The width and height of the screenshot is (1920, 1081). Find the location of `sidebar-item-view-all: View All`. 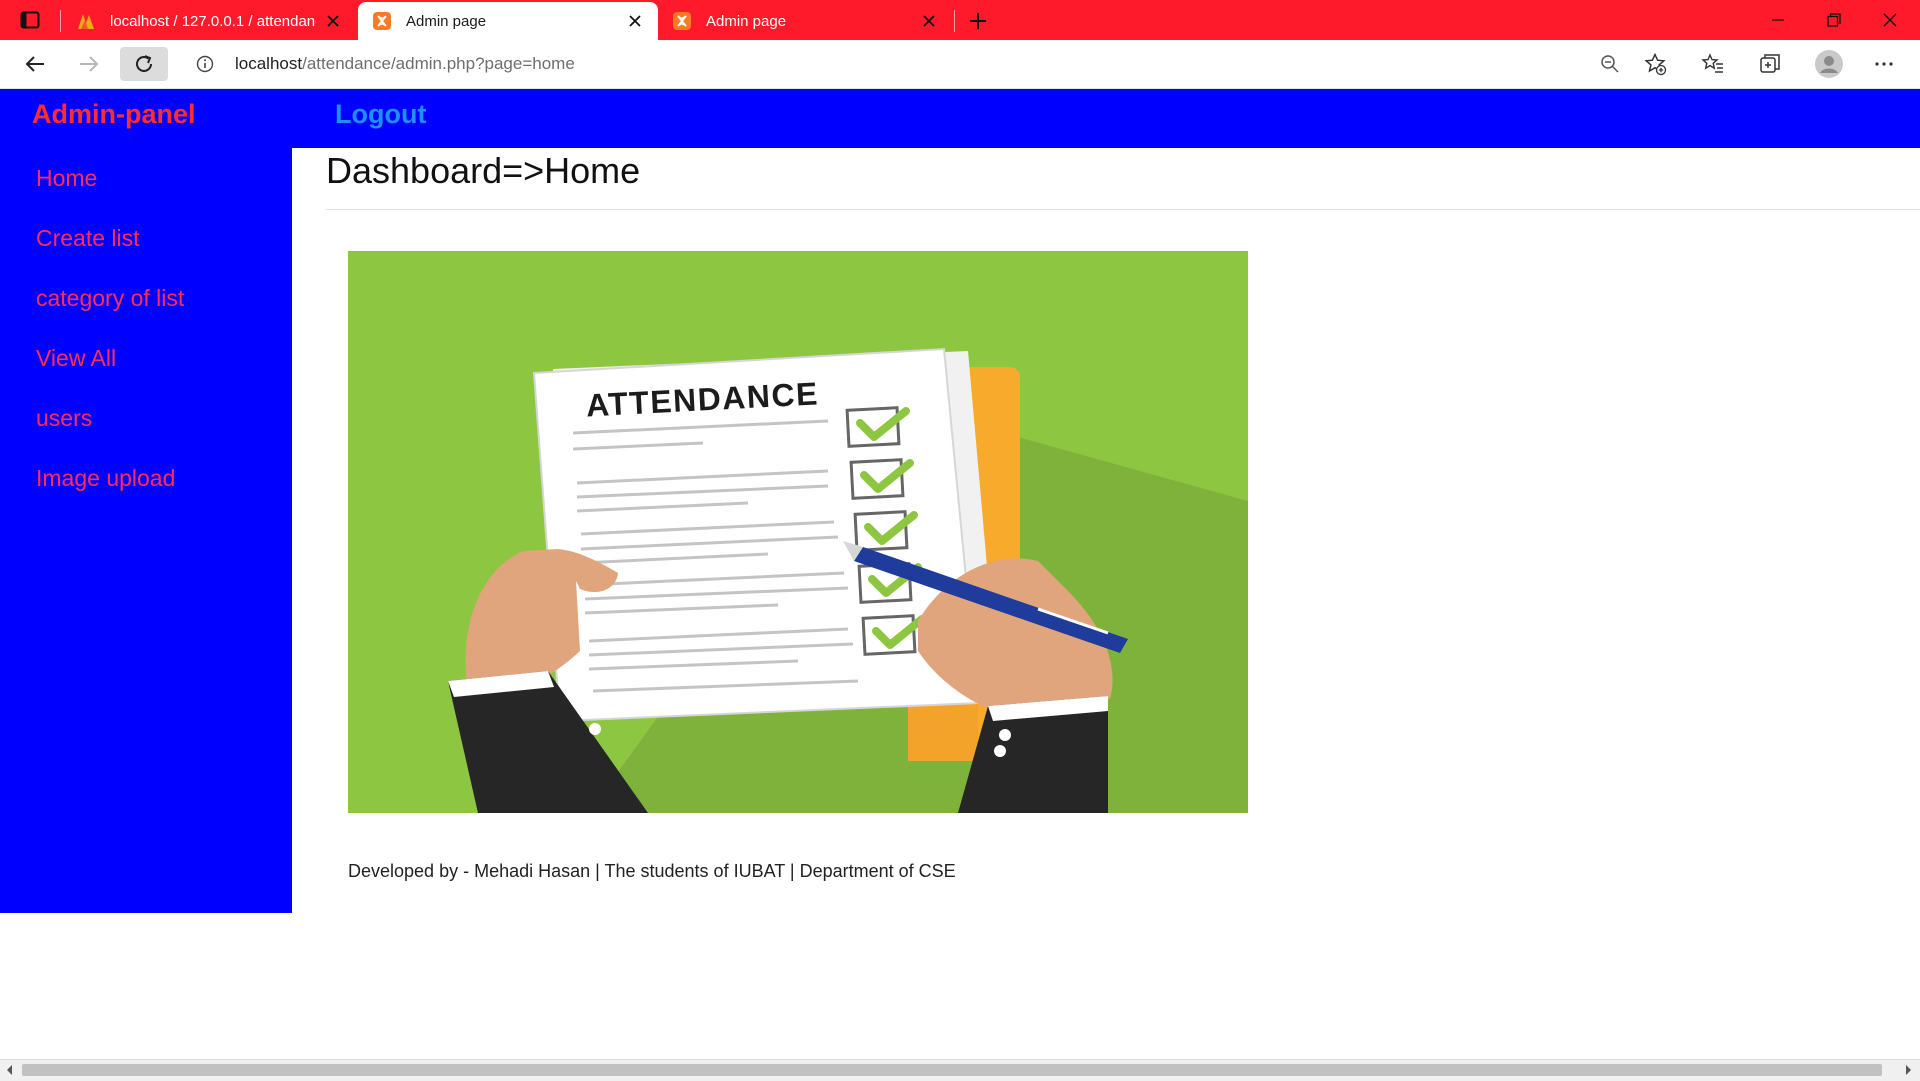

sidebar-item-view-all: View All is located at coordinates (76, 358).